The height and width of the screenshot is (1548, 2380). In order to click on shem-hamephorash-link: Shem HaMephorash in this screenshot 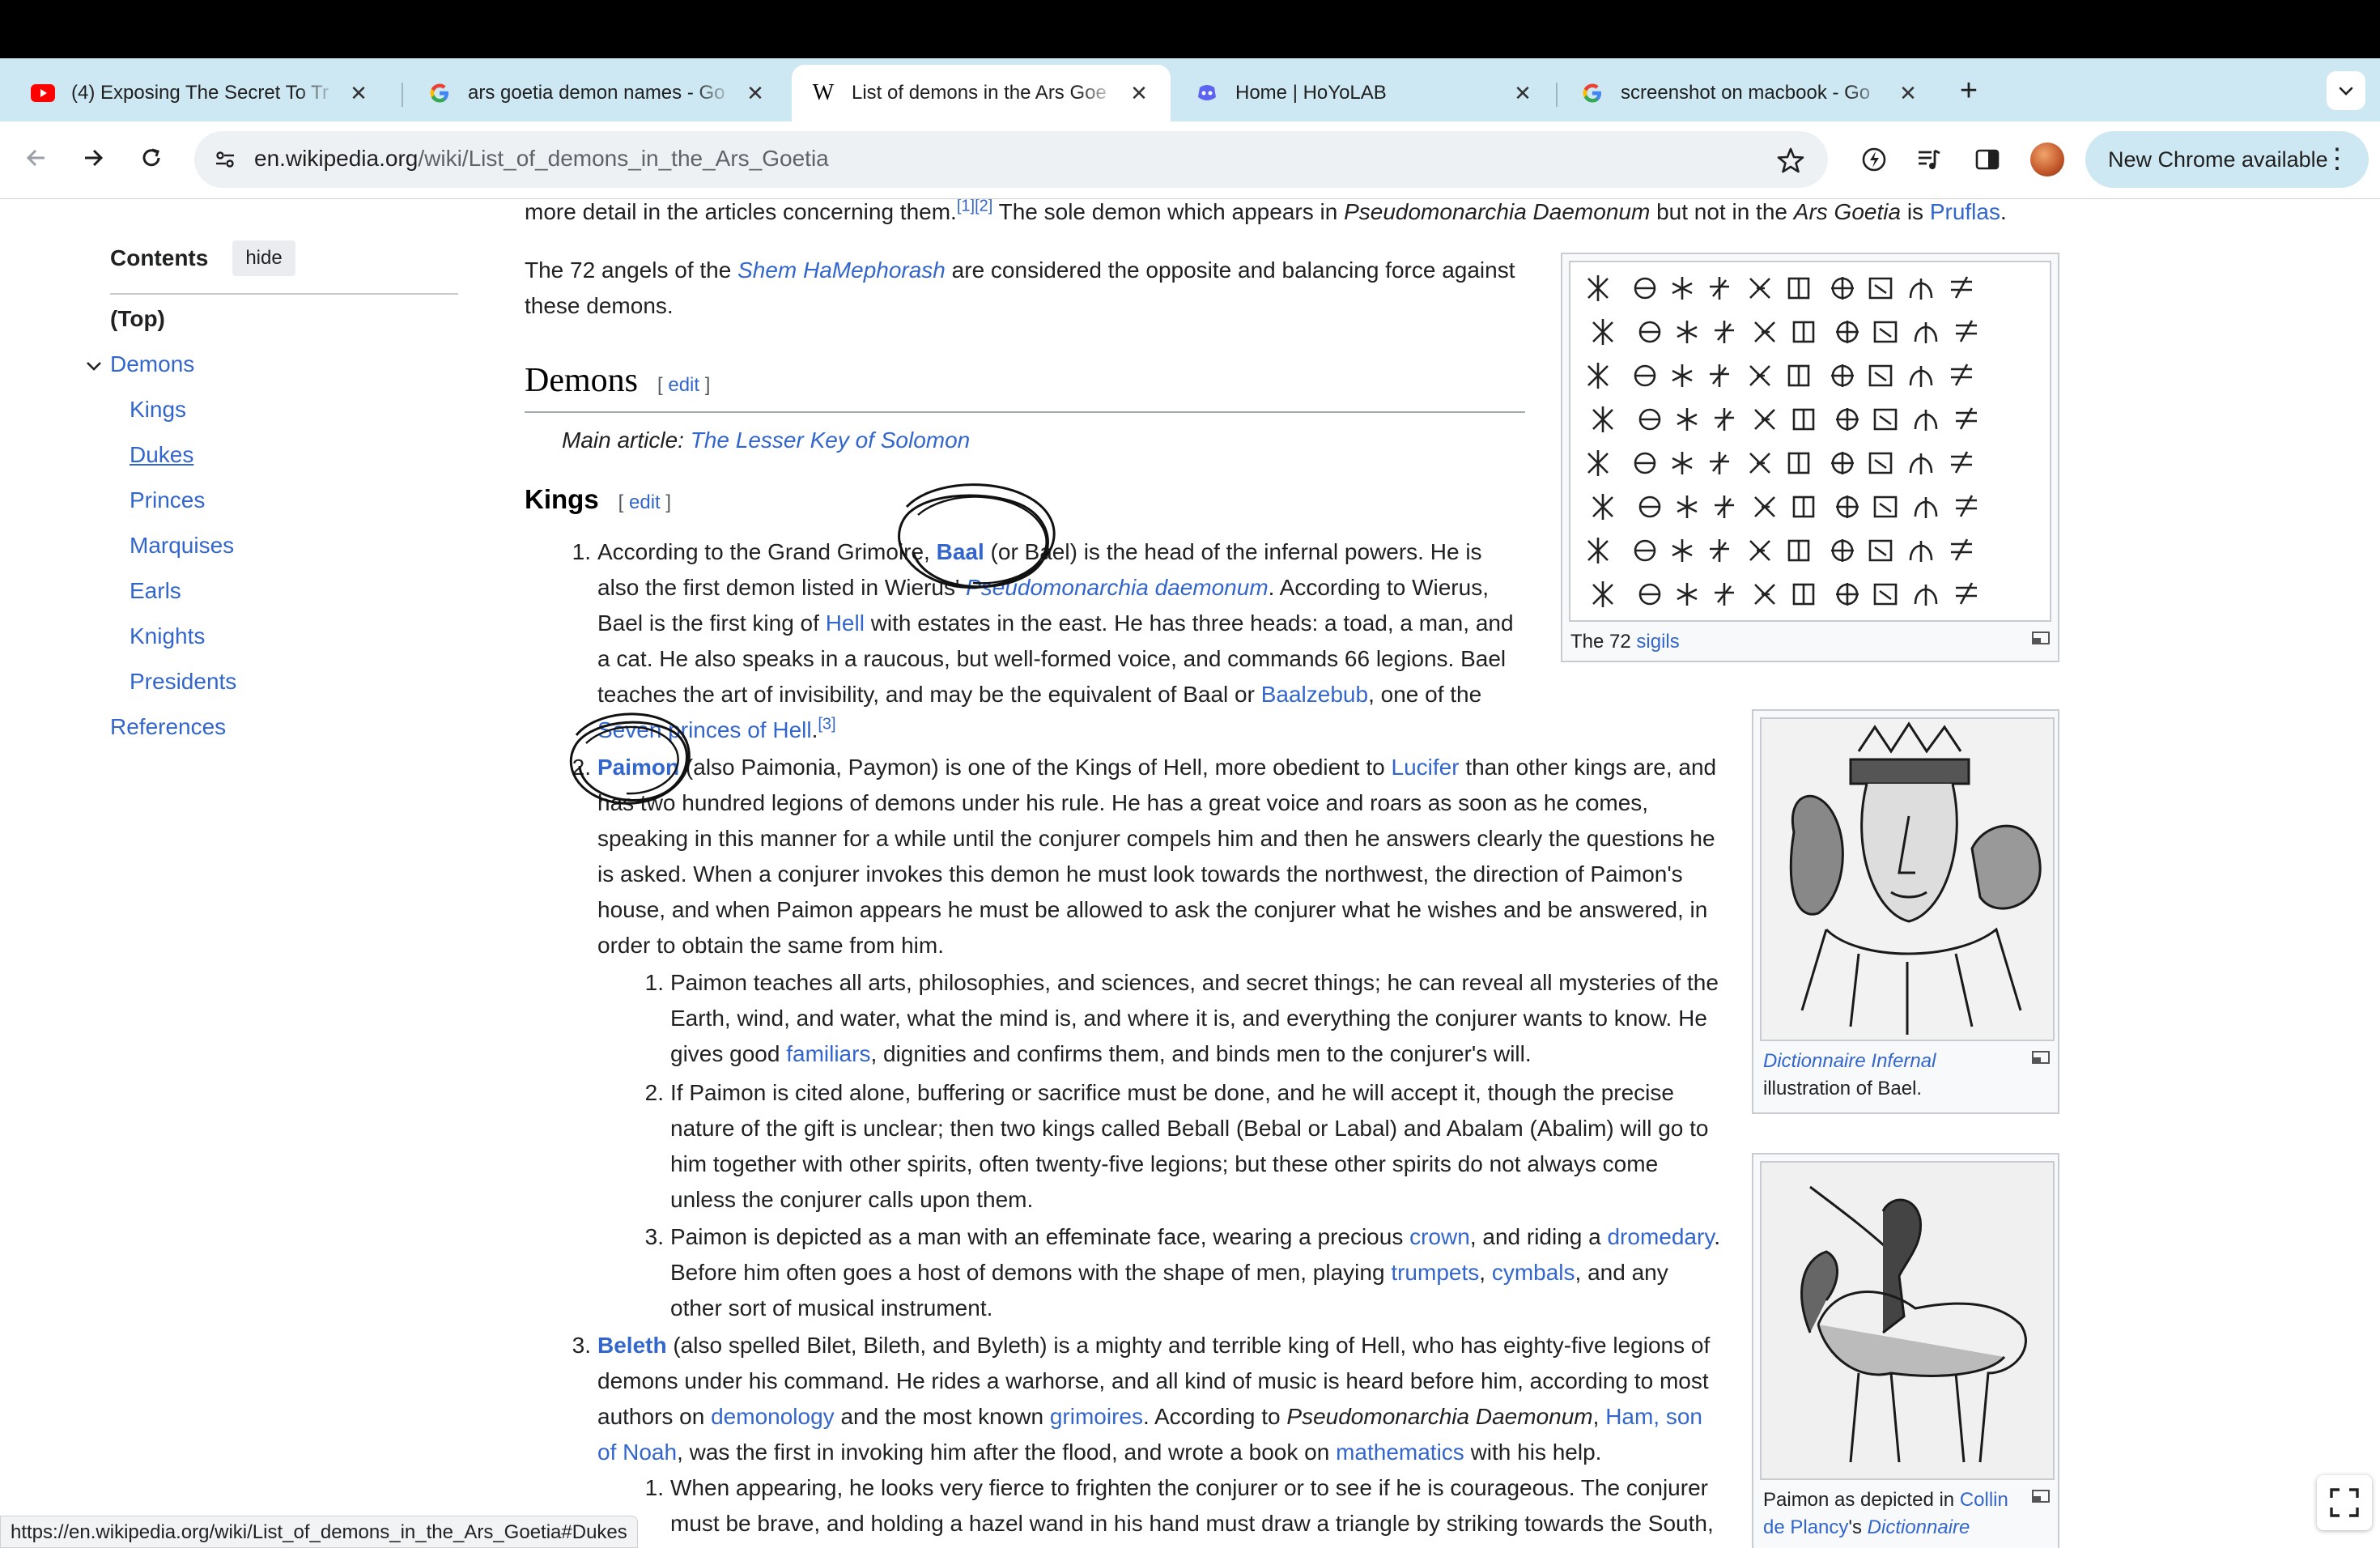, I will do `click(841, 270)`.